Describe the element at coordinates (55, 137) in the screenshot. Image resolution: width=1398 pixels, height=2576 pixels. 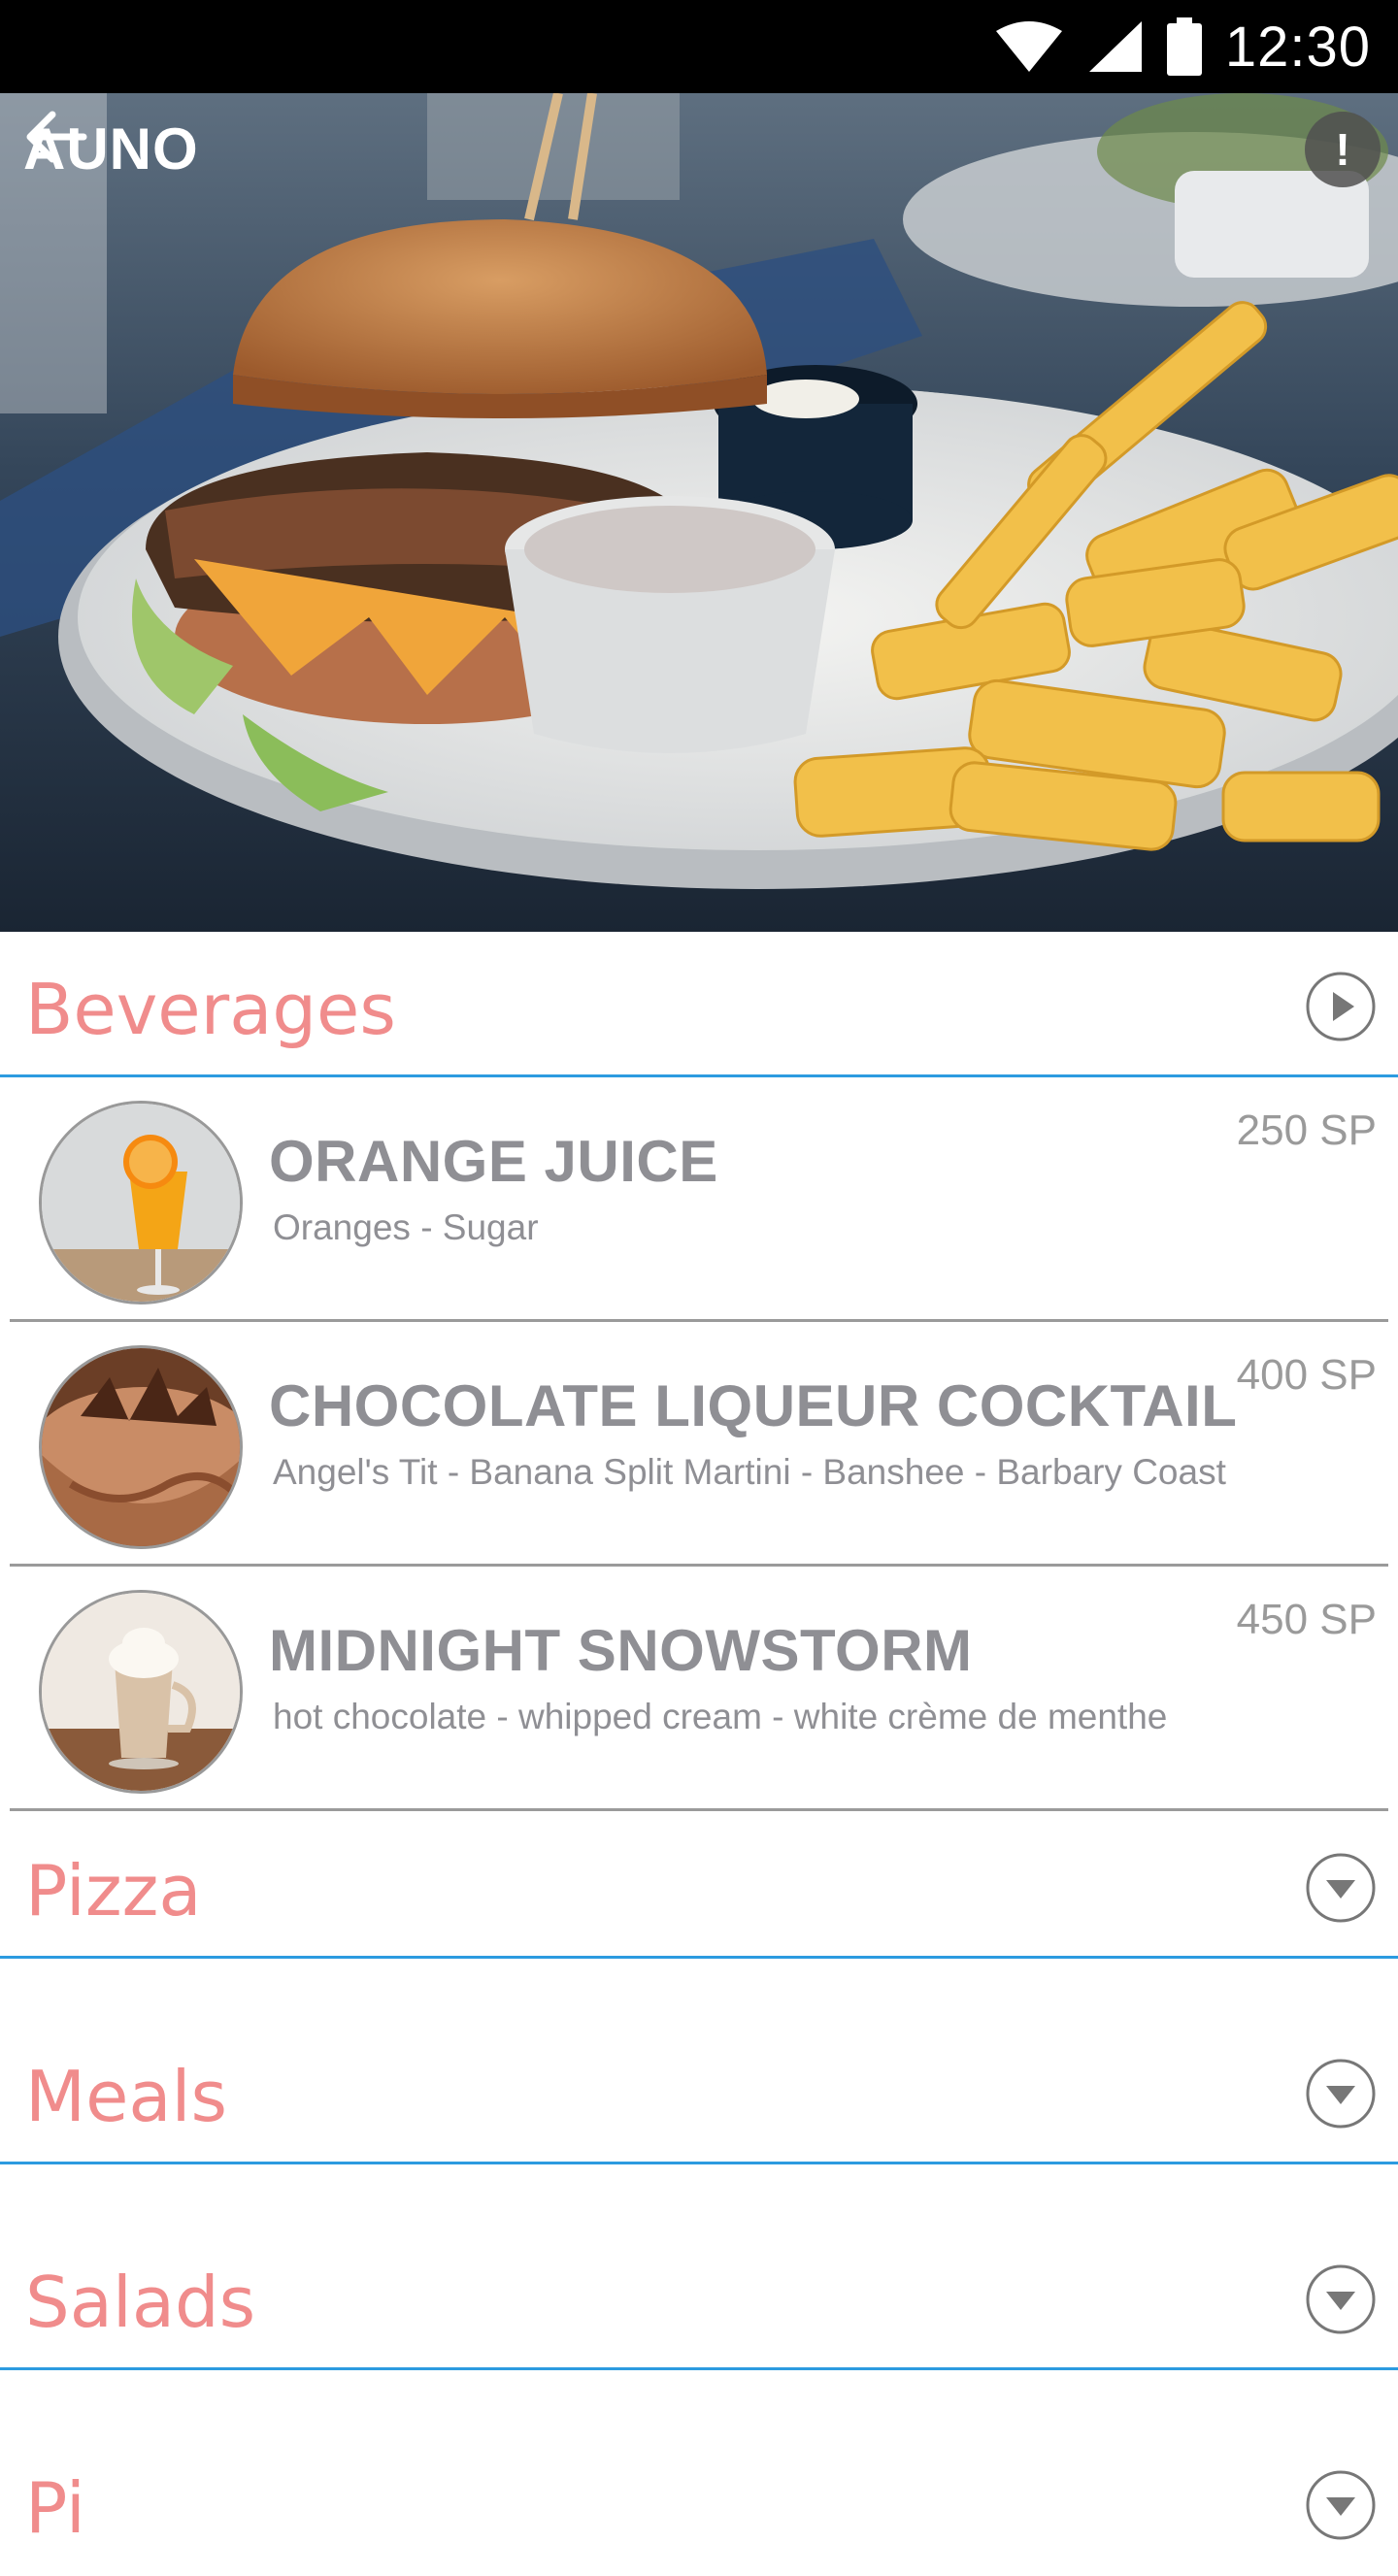
I see `back-arrow-icon` at that location.